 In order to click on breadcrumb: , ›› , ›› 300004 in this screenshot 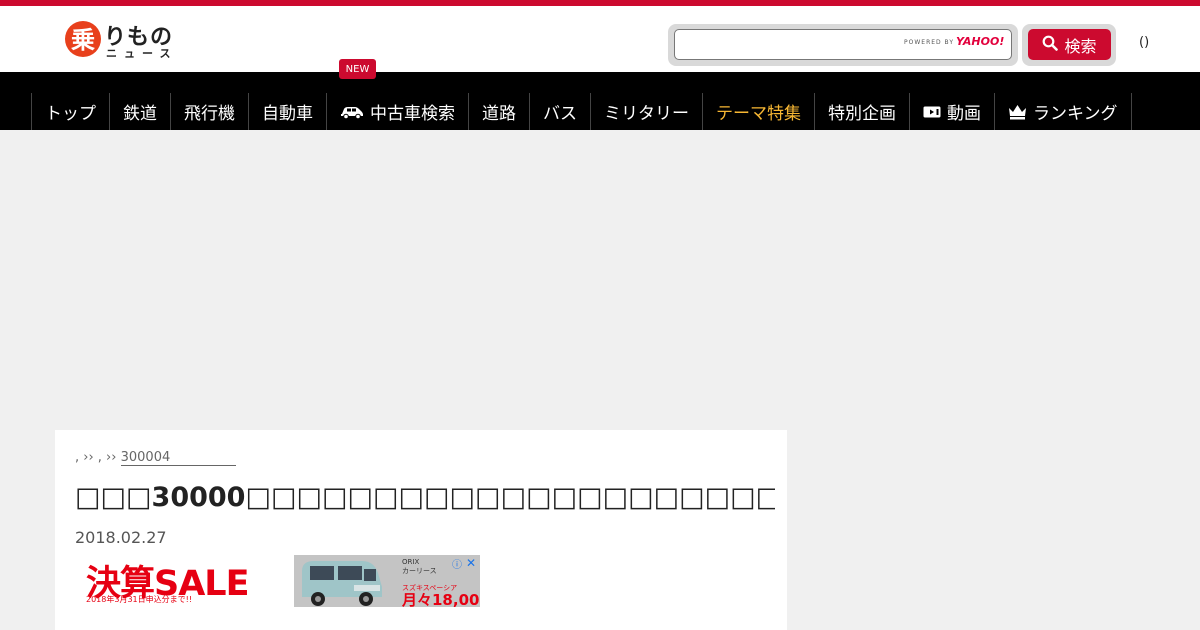, I will do `click(156, 458)`.